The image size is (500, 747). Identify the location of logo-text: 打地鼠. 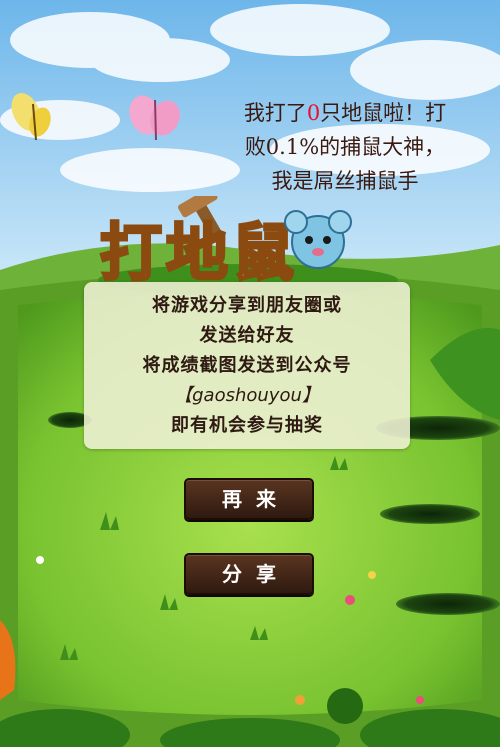
(199, 252).